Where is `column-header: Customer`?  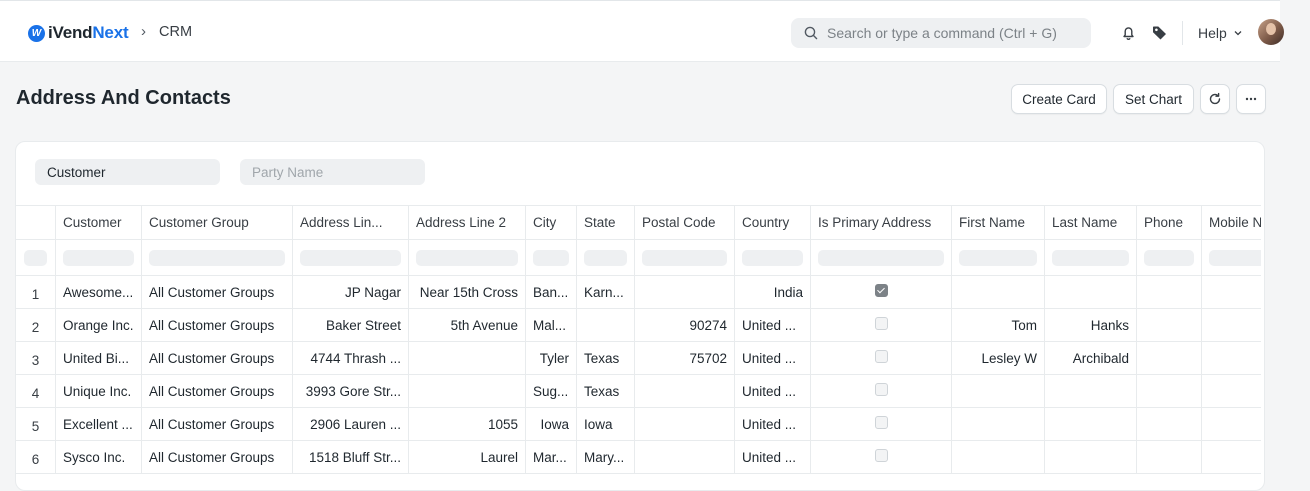
column-header: Customer is located at coordinates (99, 222).